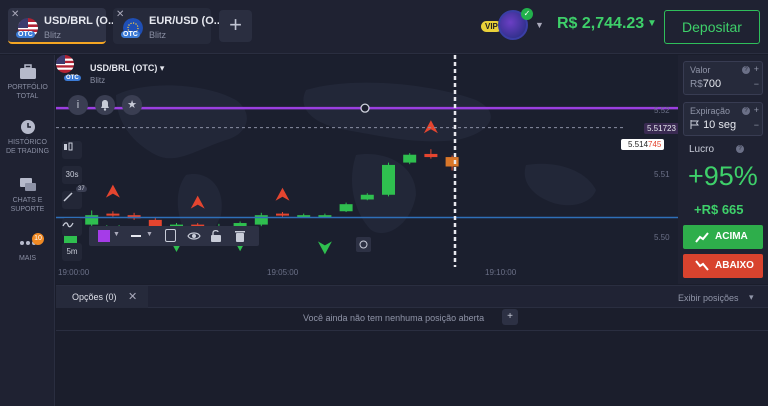 Image resolution: width=768 pixels, height=406 pixels. What do you see at coordinates (510, 317) in the screenshot?
I see `add-position-button: +` at bounding box center [510, 317].